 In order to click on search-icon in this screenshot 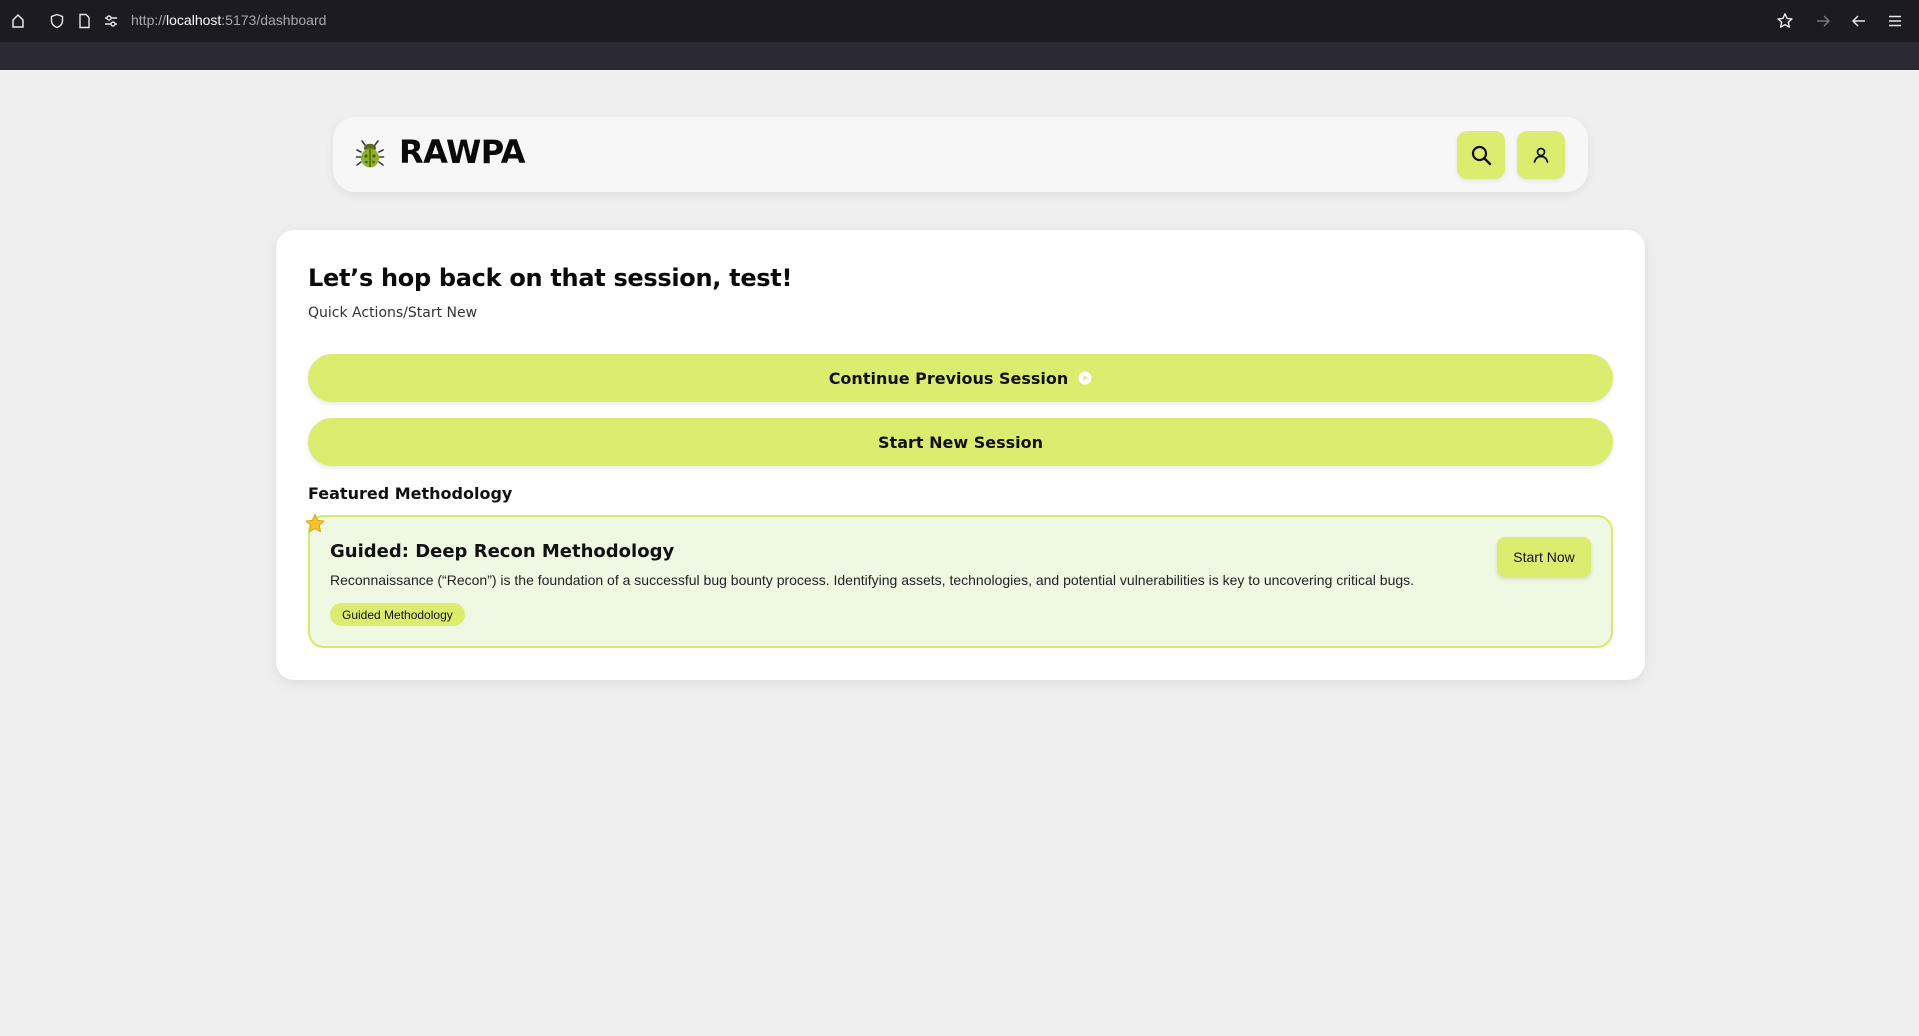, I will do `click(1481, 155)`.